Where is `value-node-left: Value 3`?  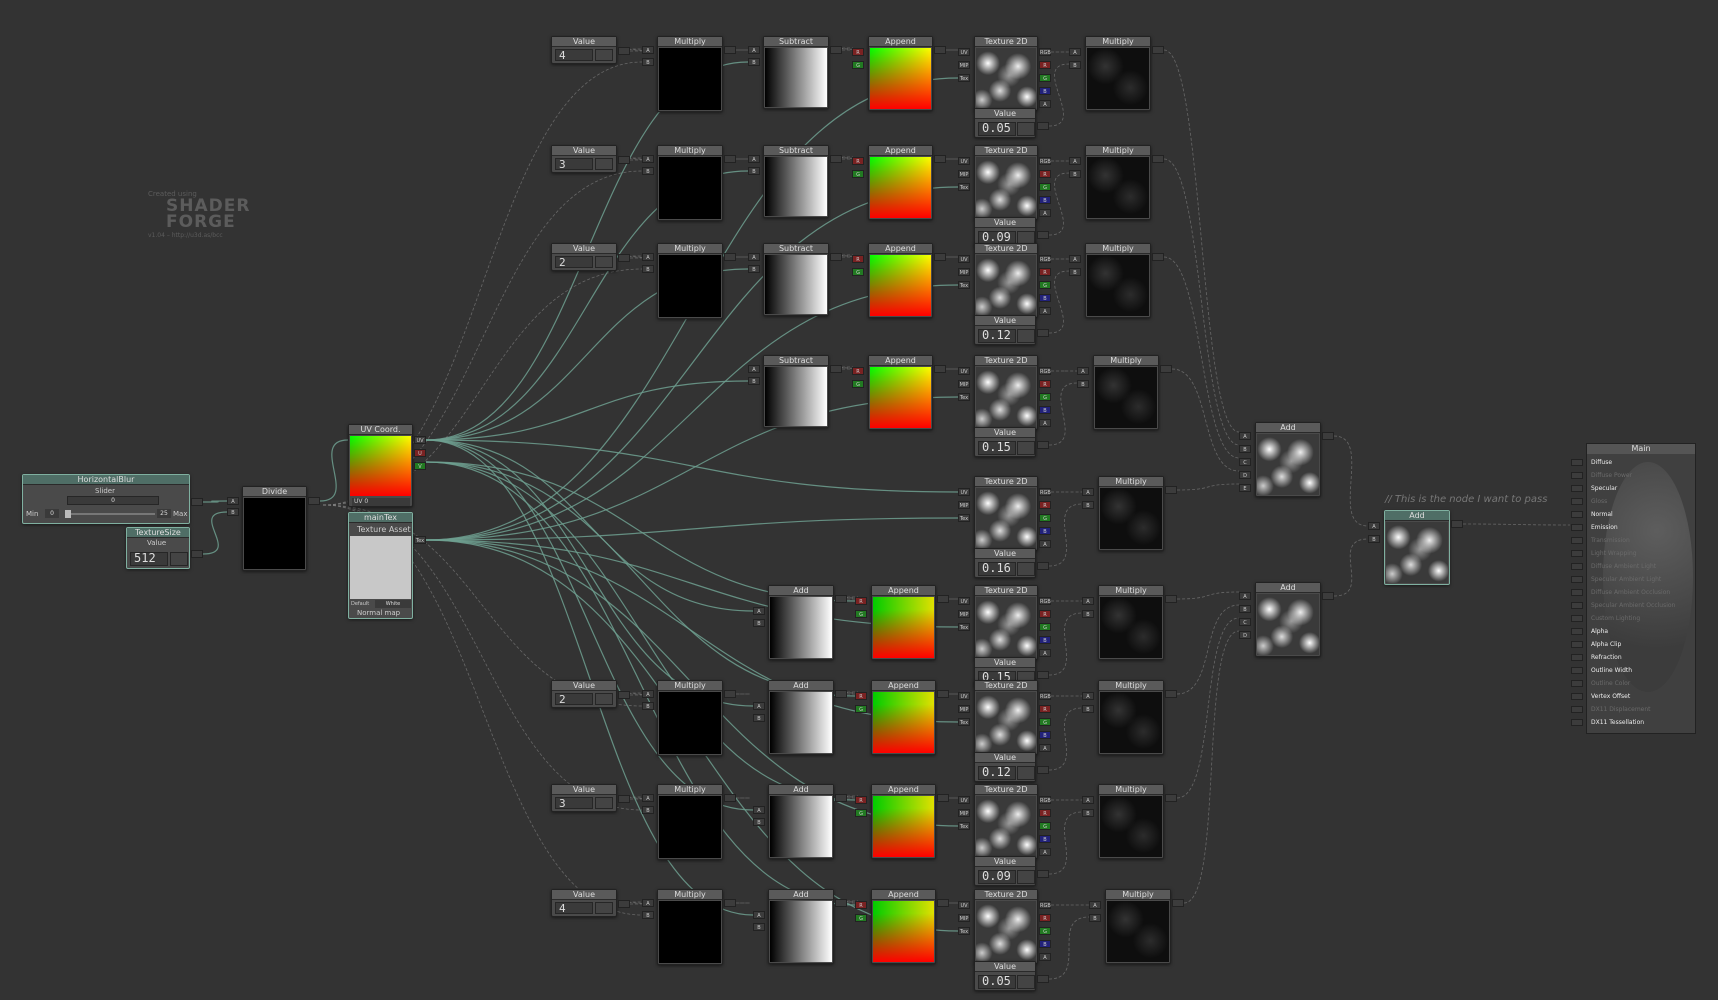
value-node-left: Value 3 is located at coordinates (584, 798).